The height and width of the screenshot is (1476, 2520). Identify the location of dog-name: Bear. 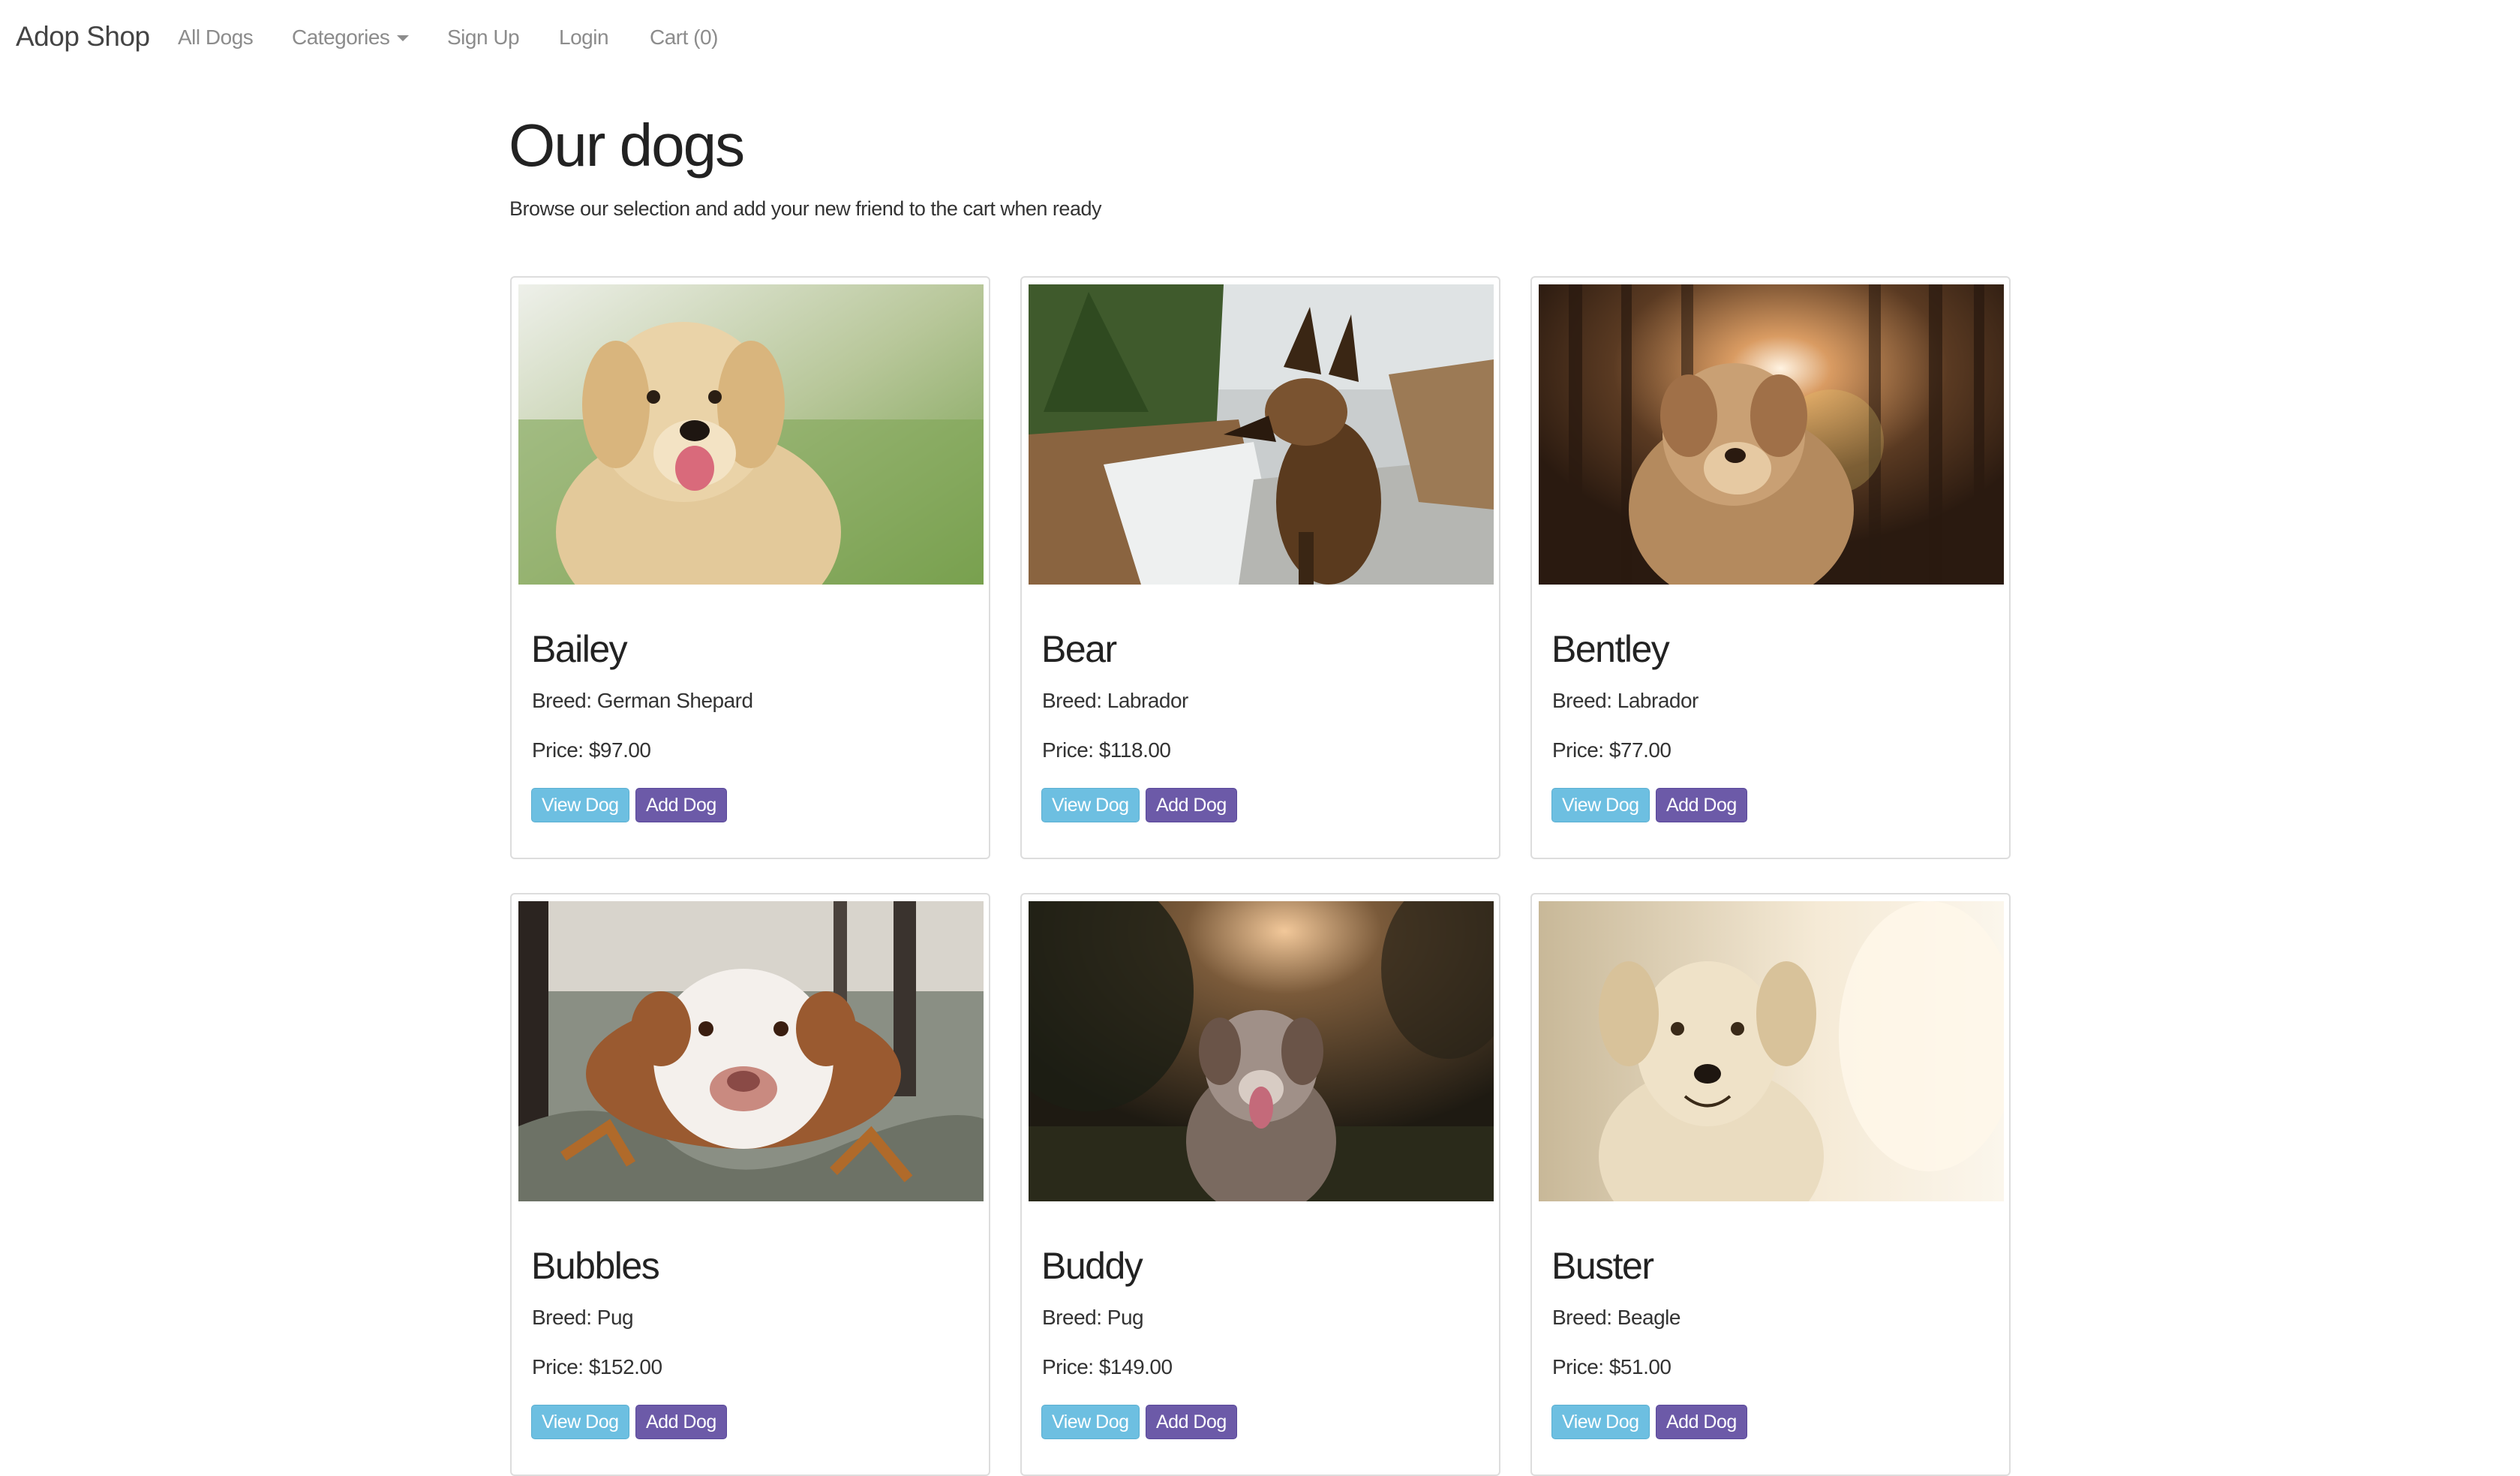
(1079, 649).